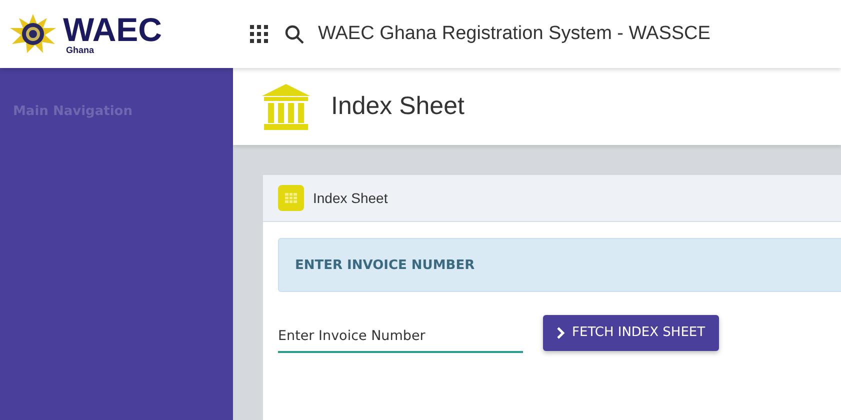 The height and width of the screenshot is (420, 841). What do you see at coordinates (81, 50) in the screenshot?
I see `logo-subtext: Ghana` at bounding box center [81, 50].